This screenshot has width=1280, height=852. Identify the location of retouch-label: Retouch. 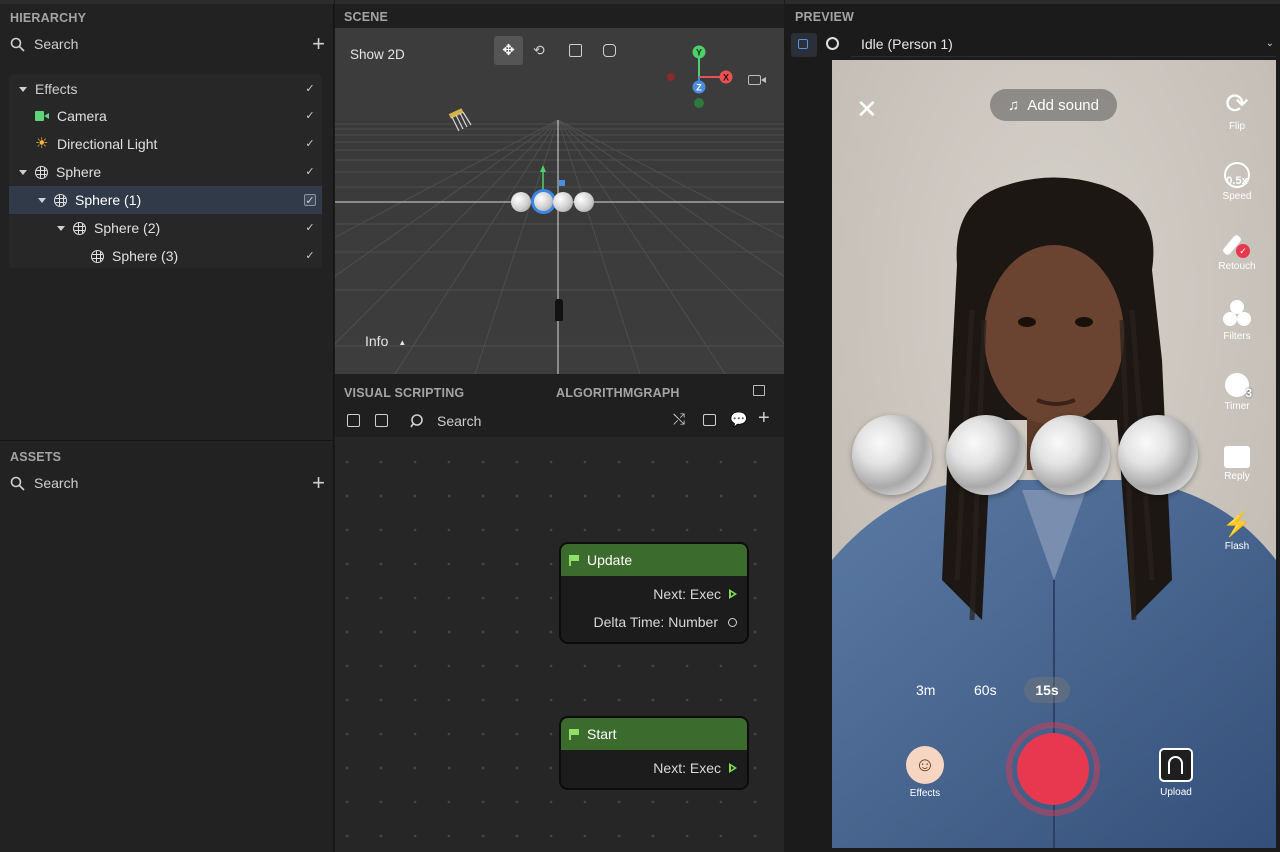
(1237, 266).